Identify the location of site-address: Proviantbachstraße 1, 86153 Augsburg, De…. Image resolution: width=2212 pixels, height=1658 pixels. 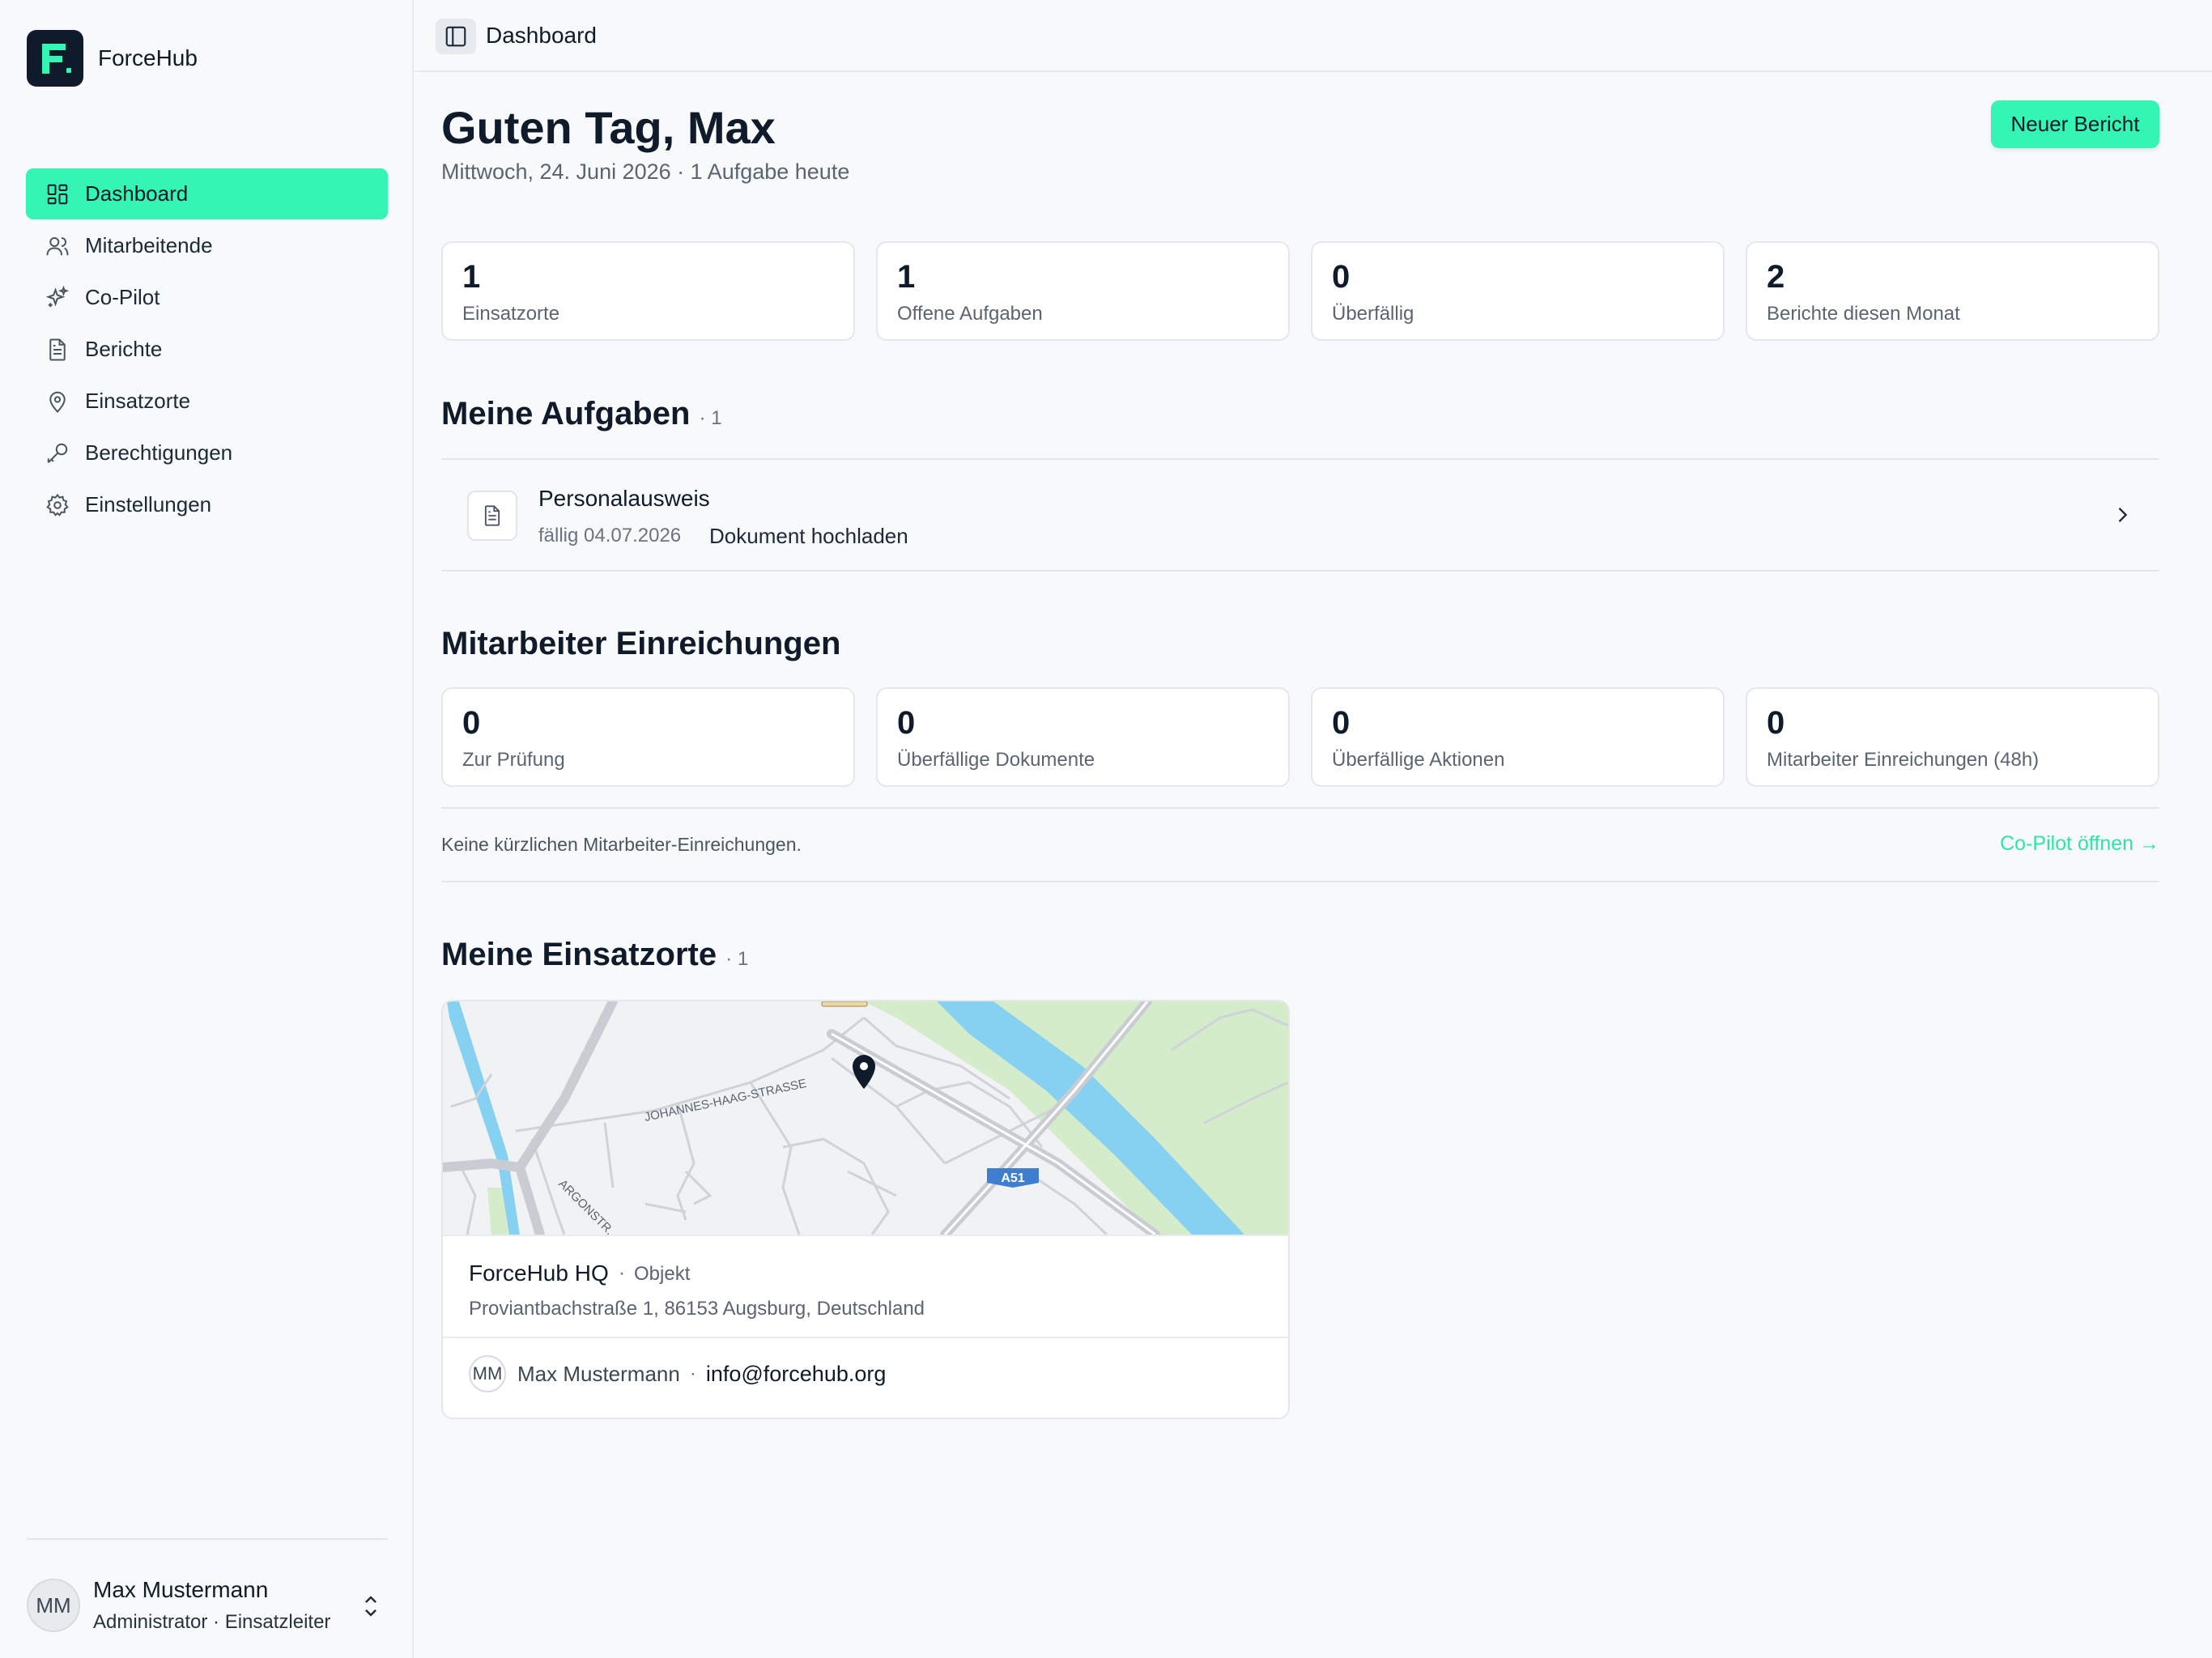
(697, 1309).